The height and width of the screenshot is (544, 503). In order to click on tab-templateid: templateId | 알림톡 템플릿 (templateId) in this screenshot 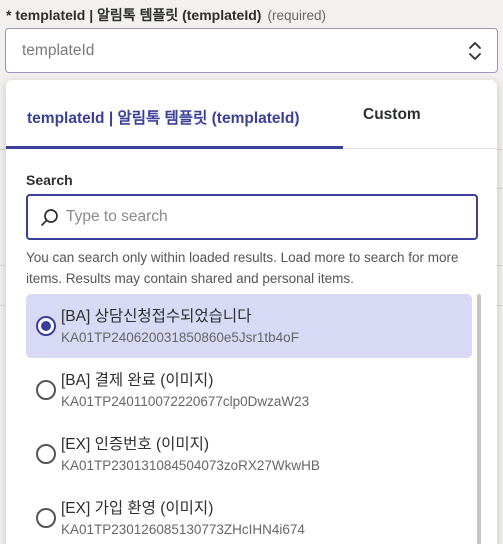, I will do `click(163, 117)`.